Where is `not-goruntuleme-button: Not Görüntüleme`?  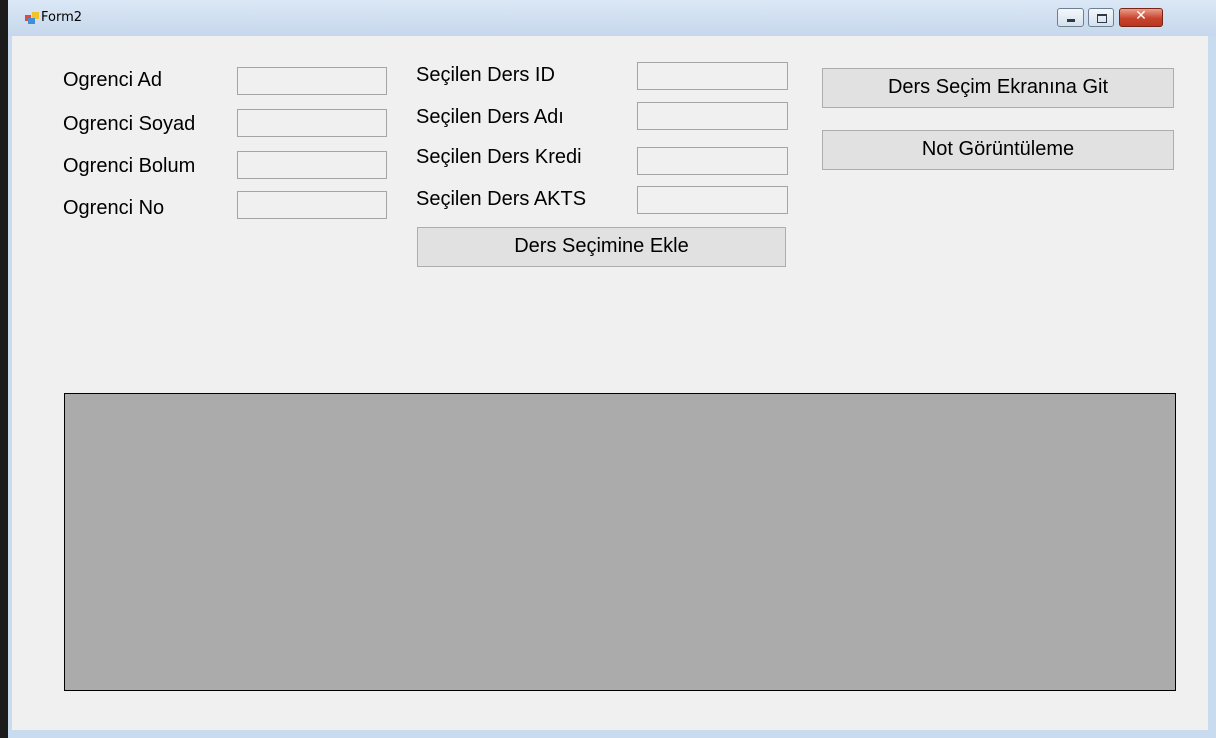
not-goruntuleme-button: Not Görüntüleme is located at coordinates (998, 150).